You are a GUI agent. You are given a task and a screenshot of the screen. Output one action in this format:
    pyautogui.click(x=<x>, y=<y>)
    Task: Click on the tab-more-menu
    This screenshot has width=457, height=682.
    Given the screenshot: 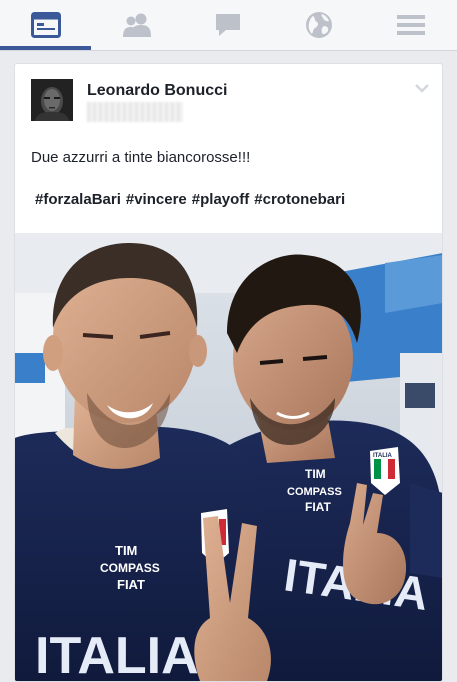 What is the action you would take?
    pyautogui.click(x=410, y=25)
    